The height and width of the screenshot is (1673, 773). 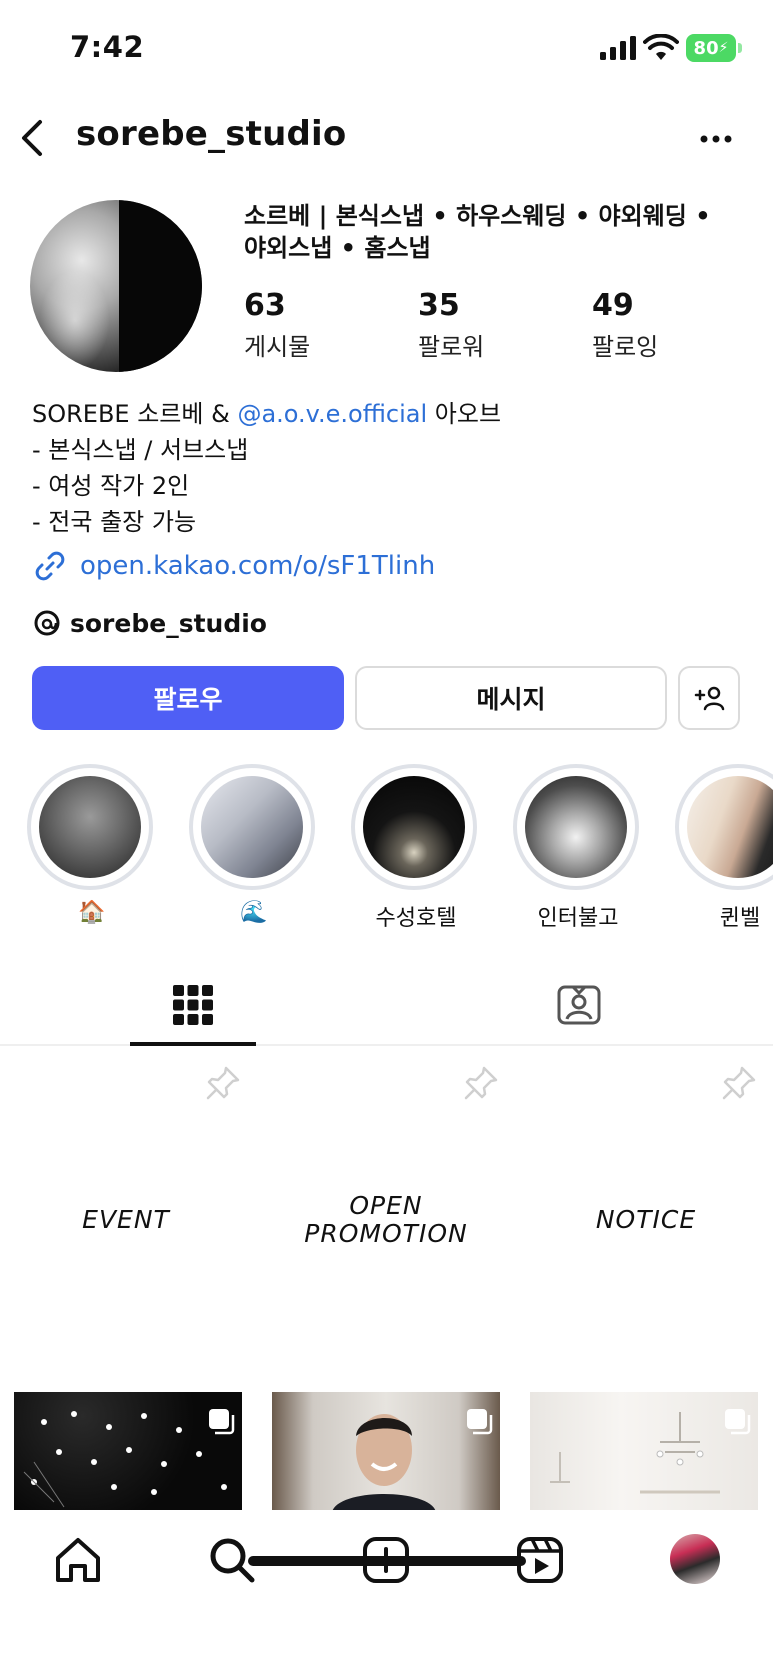 What do you see at coordinates (464, 414) in the screenshot?
I see `bio-brand-suffix: 아오브` at bounding box center [464, 414].